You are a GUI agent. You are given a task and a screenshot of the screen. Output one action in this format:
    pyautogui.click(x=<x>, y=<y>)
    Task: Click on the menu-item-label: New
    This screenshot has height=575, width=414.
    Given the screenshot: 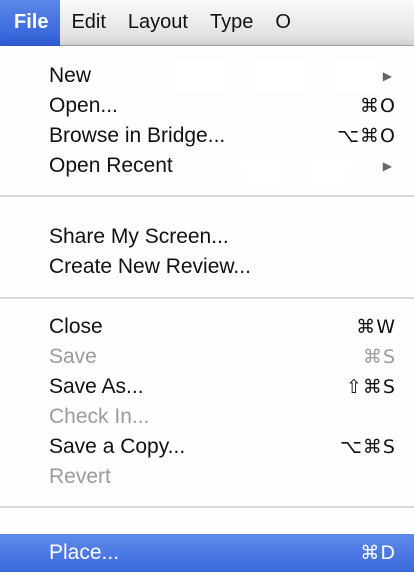 What is the action you would take?
    pyautogui.click(x=70, y=75)
    